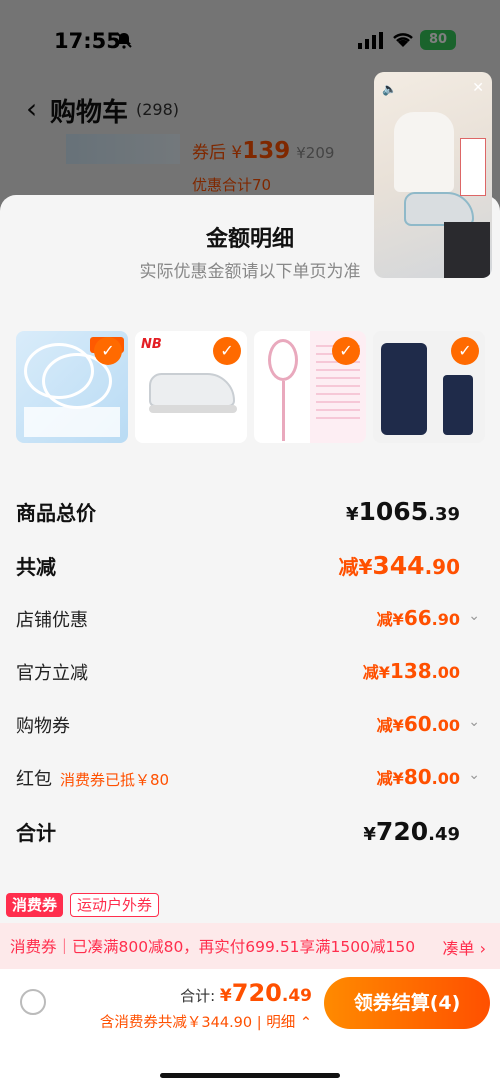 The image size is (500, 1087). I want to click on video-shoe, so click(439, 209).